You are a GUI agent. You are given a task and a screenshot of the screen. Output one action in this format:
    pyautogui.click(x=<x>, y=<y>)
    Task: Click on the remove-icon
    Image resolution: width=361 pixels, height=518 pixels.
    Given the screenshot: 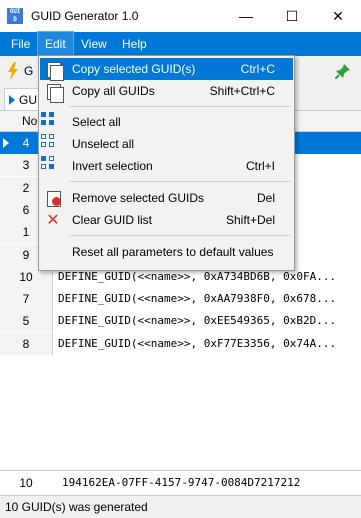 What is the action you would take?
    pyautogui.click(x=53, y=198)
    